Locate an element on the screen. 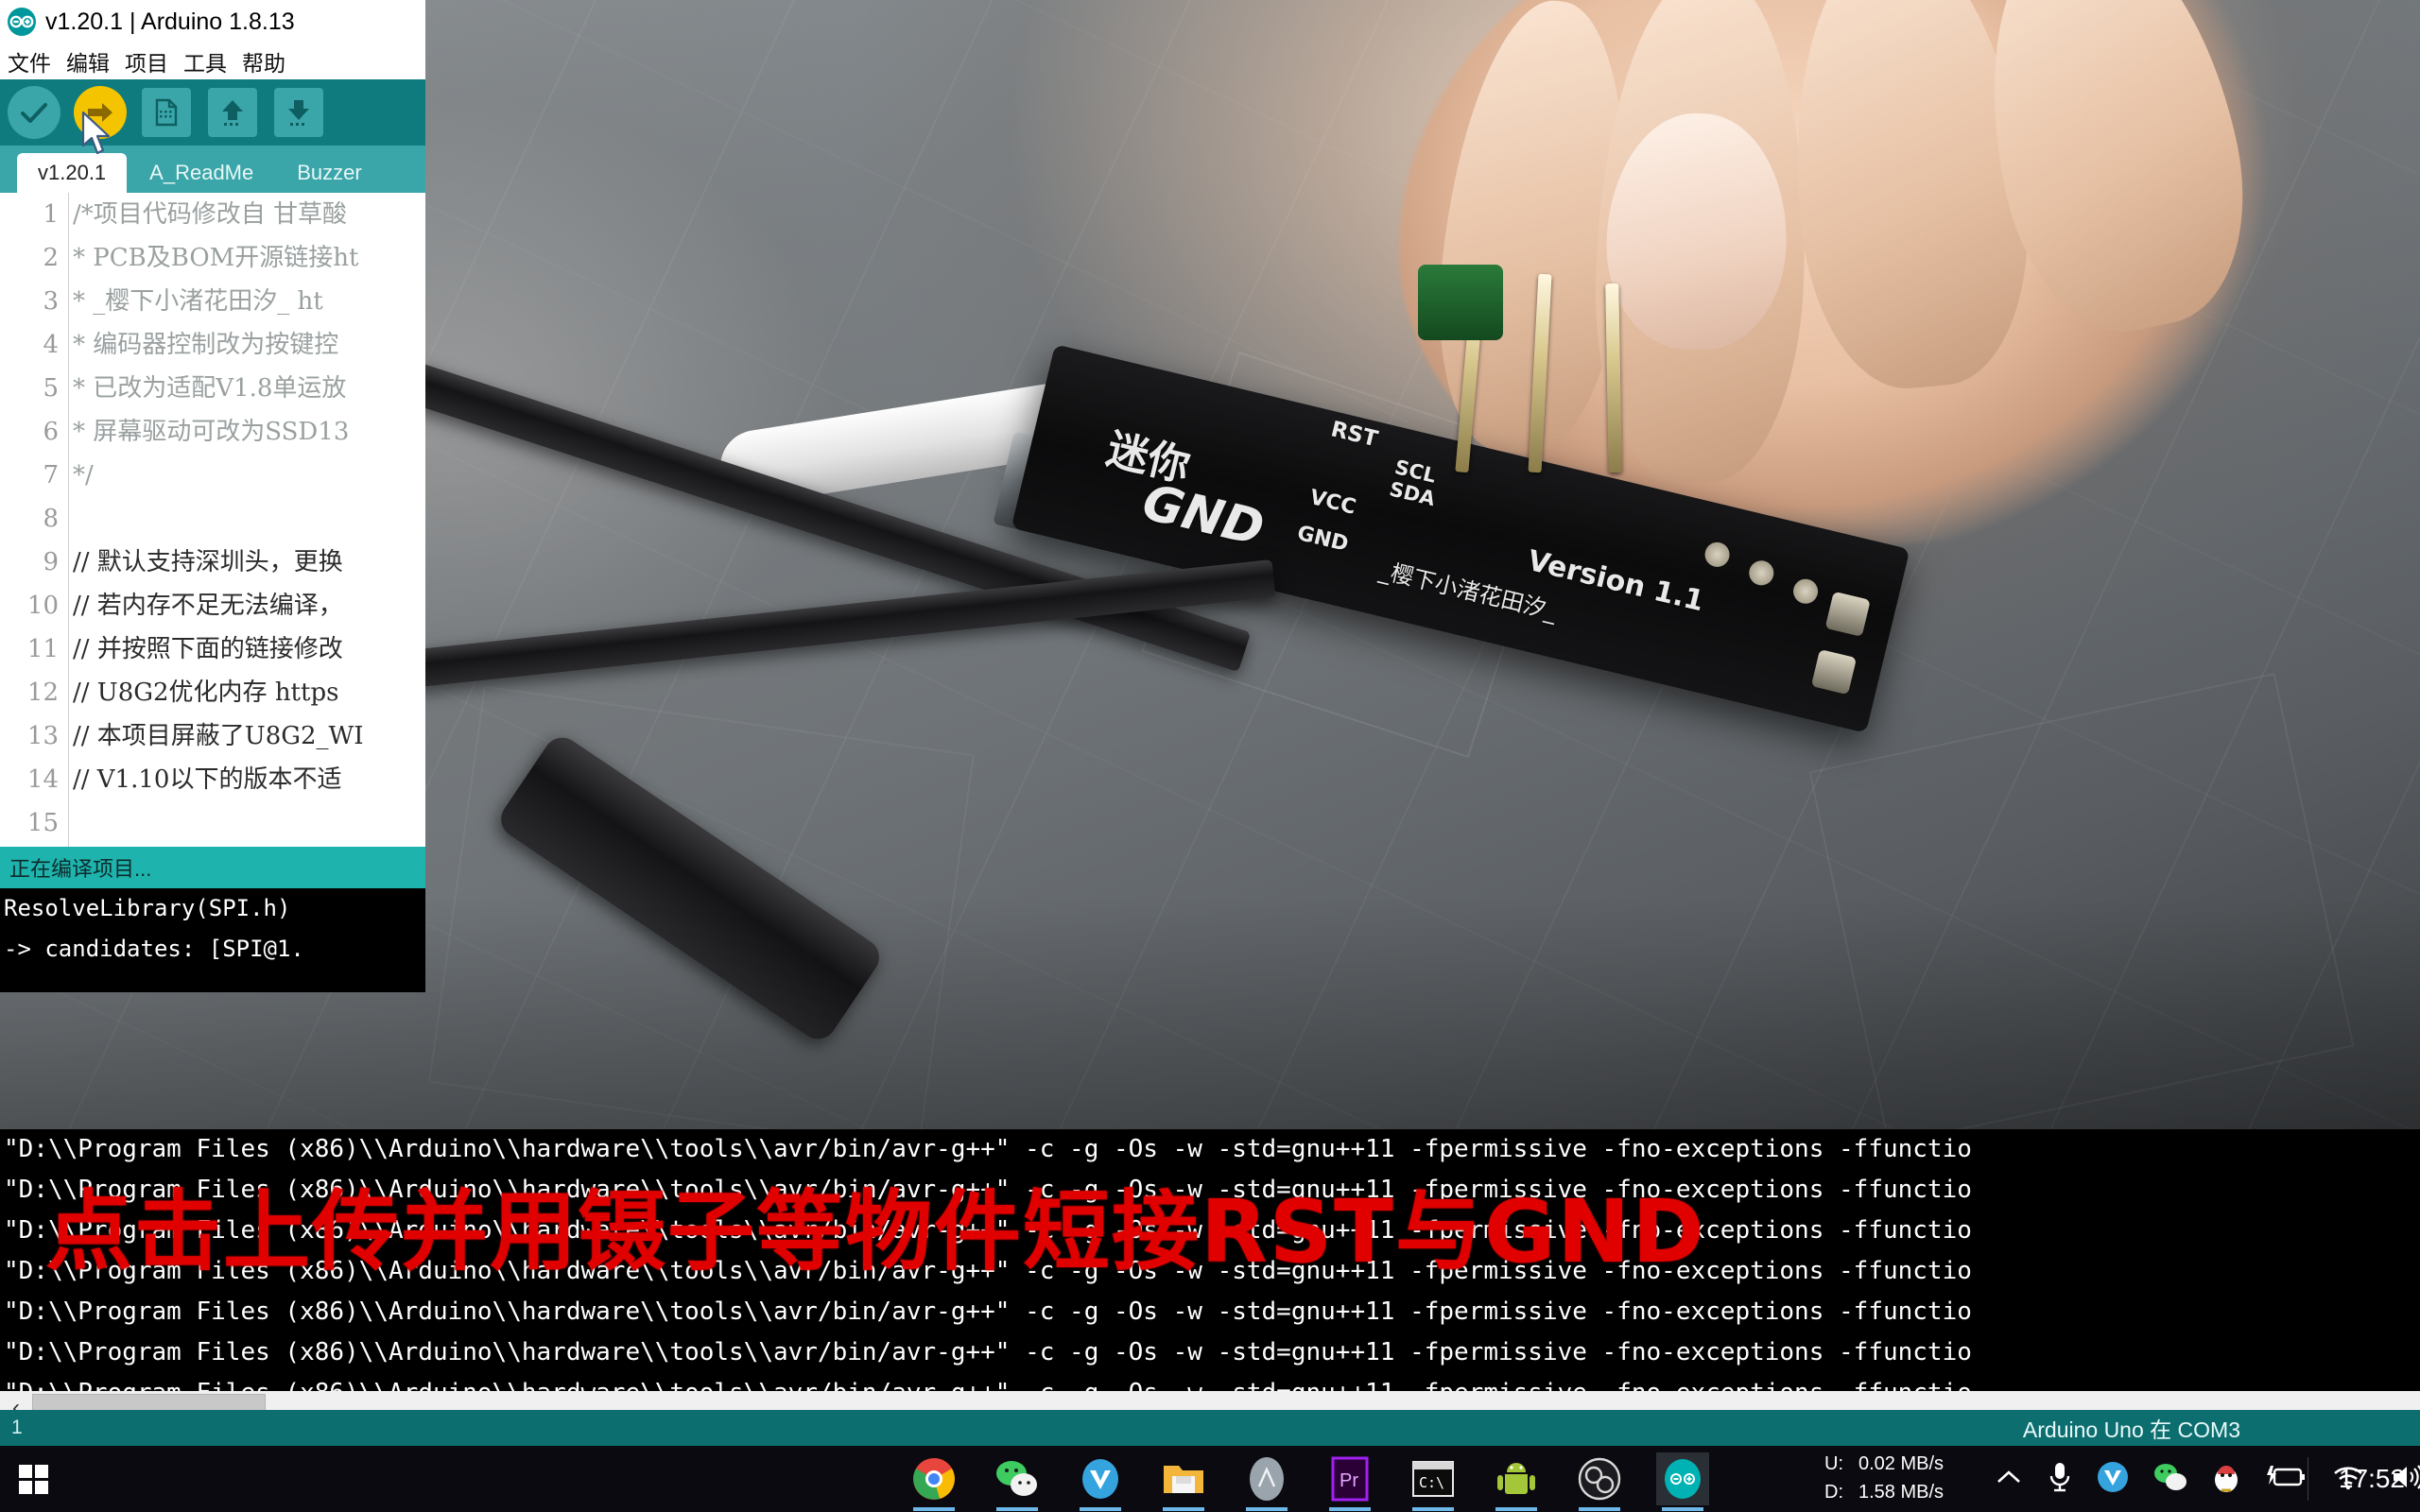 The height and width of the screenshot is (1512, 2420). code-line-link: // U8G2优化内存 https is located at coordinates (247, 692).